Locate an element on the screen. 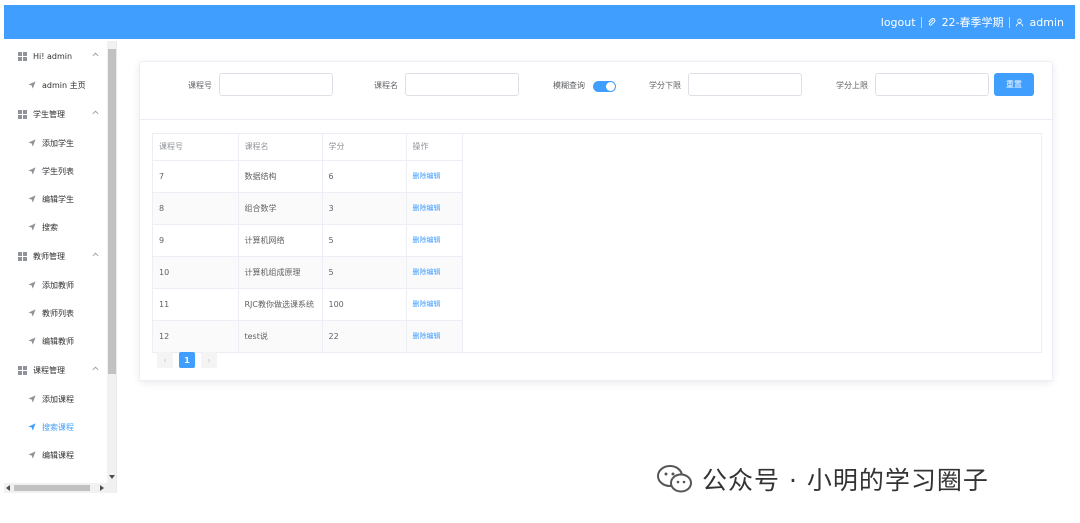  scroll-left-arrow-icon is located at coordinates (8, 488).